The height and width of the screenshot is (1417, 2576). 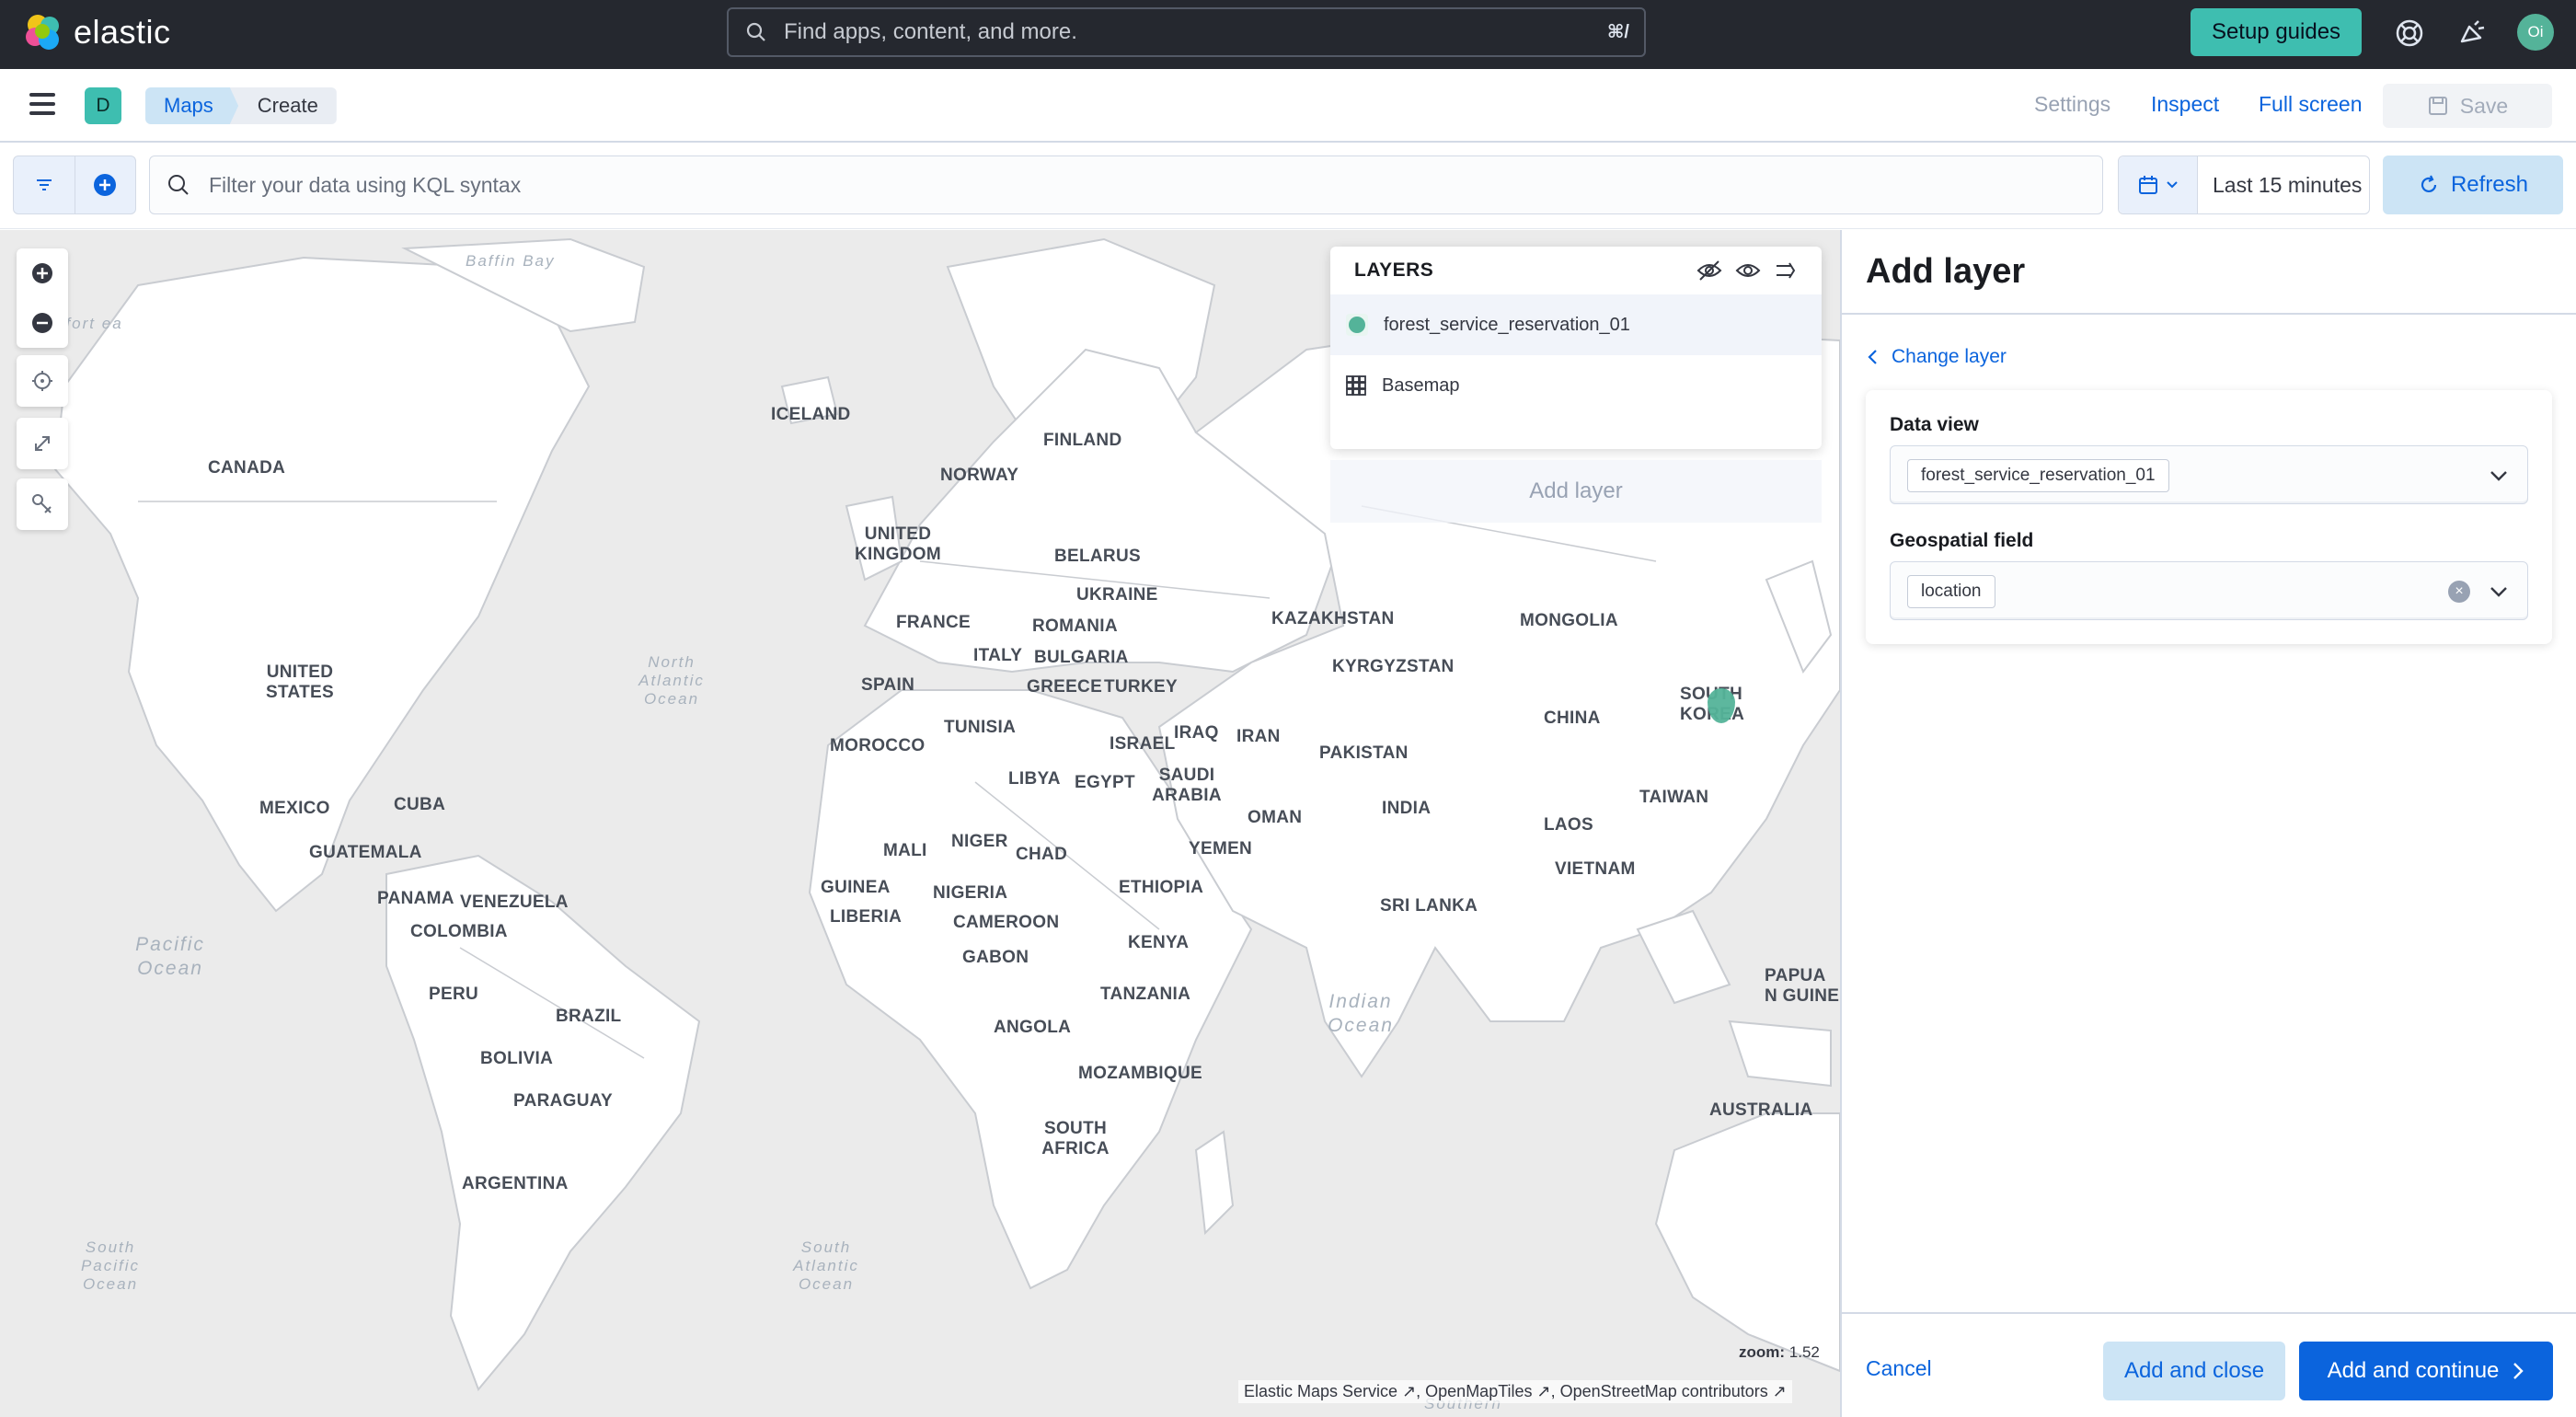 I want to click on layer-item-forest-service: forest_service_reservation_01, so click(x=1576, y=324).